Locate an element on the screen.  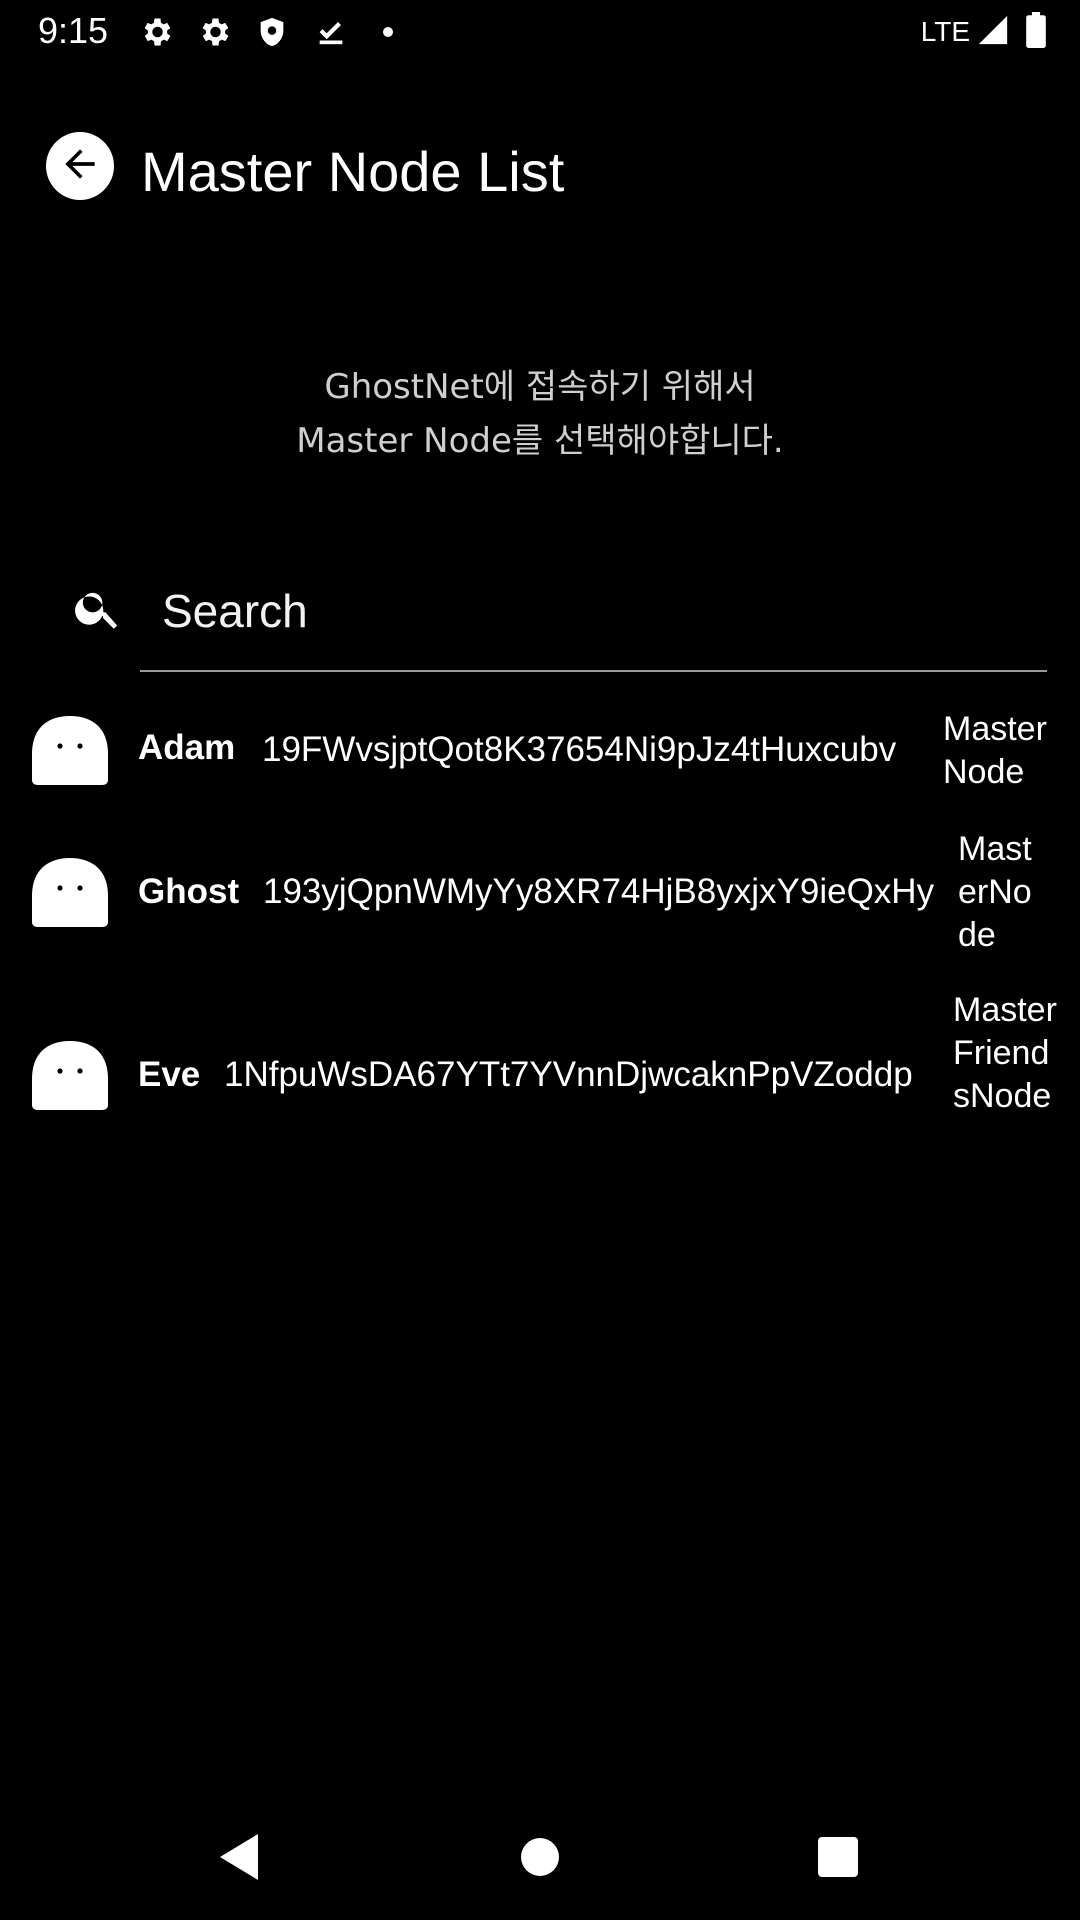
node-name: Ghost is located at coordinates (189, 891).